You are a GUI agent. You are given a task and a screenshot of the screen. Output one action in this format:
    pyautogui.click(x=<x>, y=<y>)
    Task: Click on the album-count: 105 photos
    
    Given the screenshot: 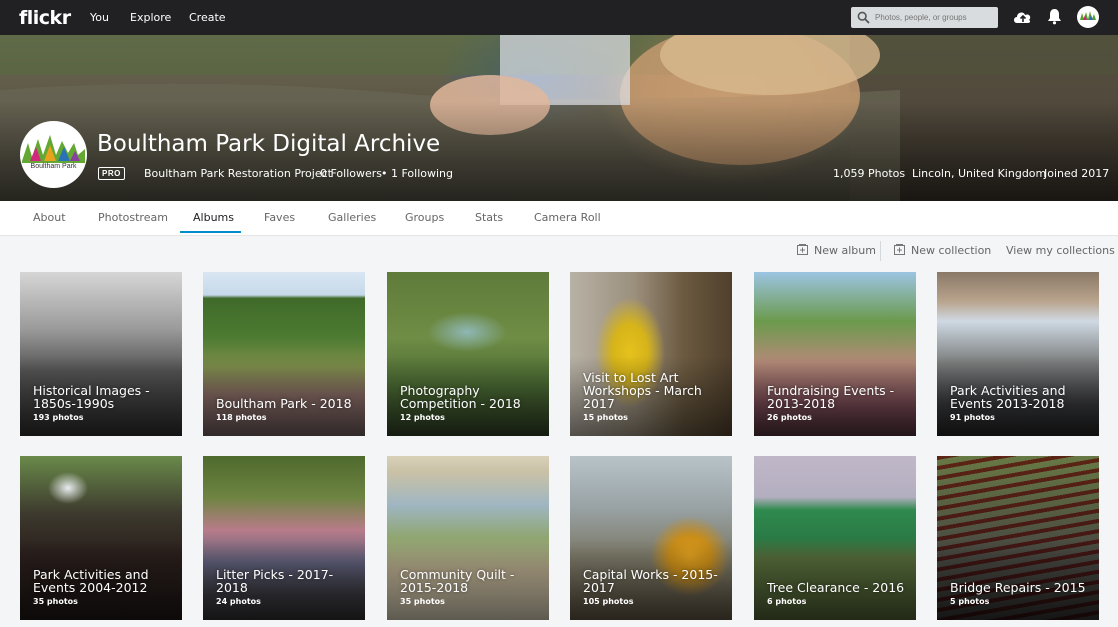 What is the action you would take?
    pyautogui.click(x=608, y=601)
    